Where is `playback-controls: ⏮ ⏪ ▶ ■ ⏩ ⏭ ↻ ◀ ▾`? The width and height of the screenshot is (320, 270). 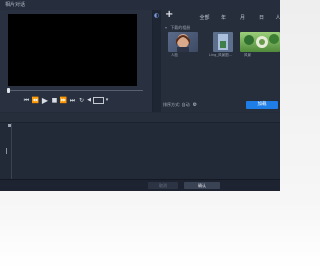
playback-controls: ⏮ ⏪ ▶ ■ ⏩ ⏭ ↻ ◀ ▾ is located at coordinates (66, 100).